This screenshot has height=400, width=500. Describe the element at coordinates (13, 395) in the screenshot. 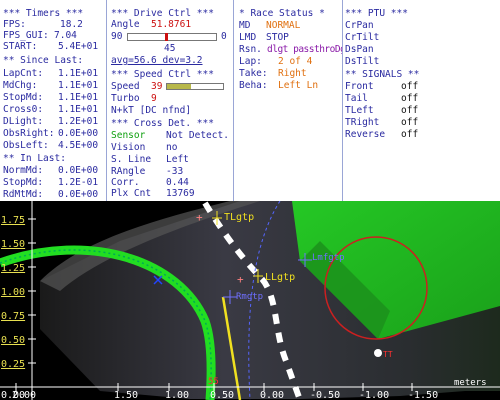

I see `x-tick-prefix: 0.00` at that location.